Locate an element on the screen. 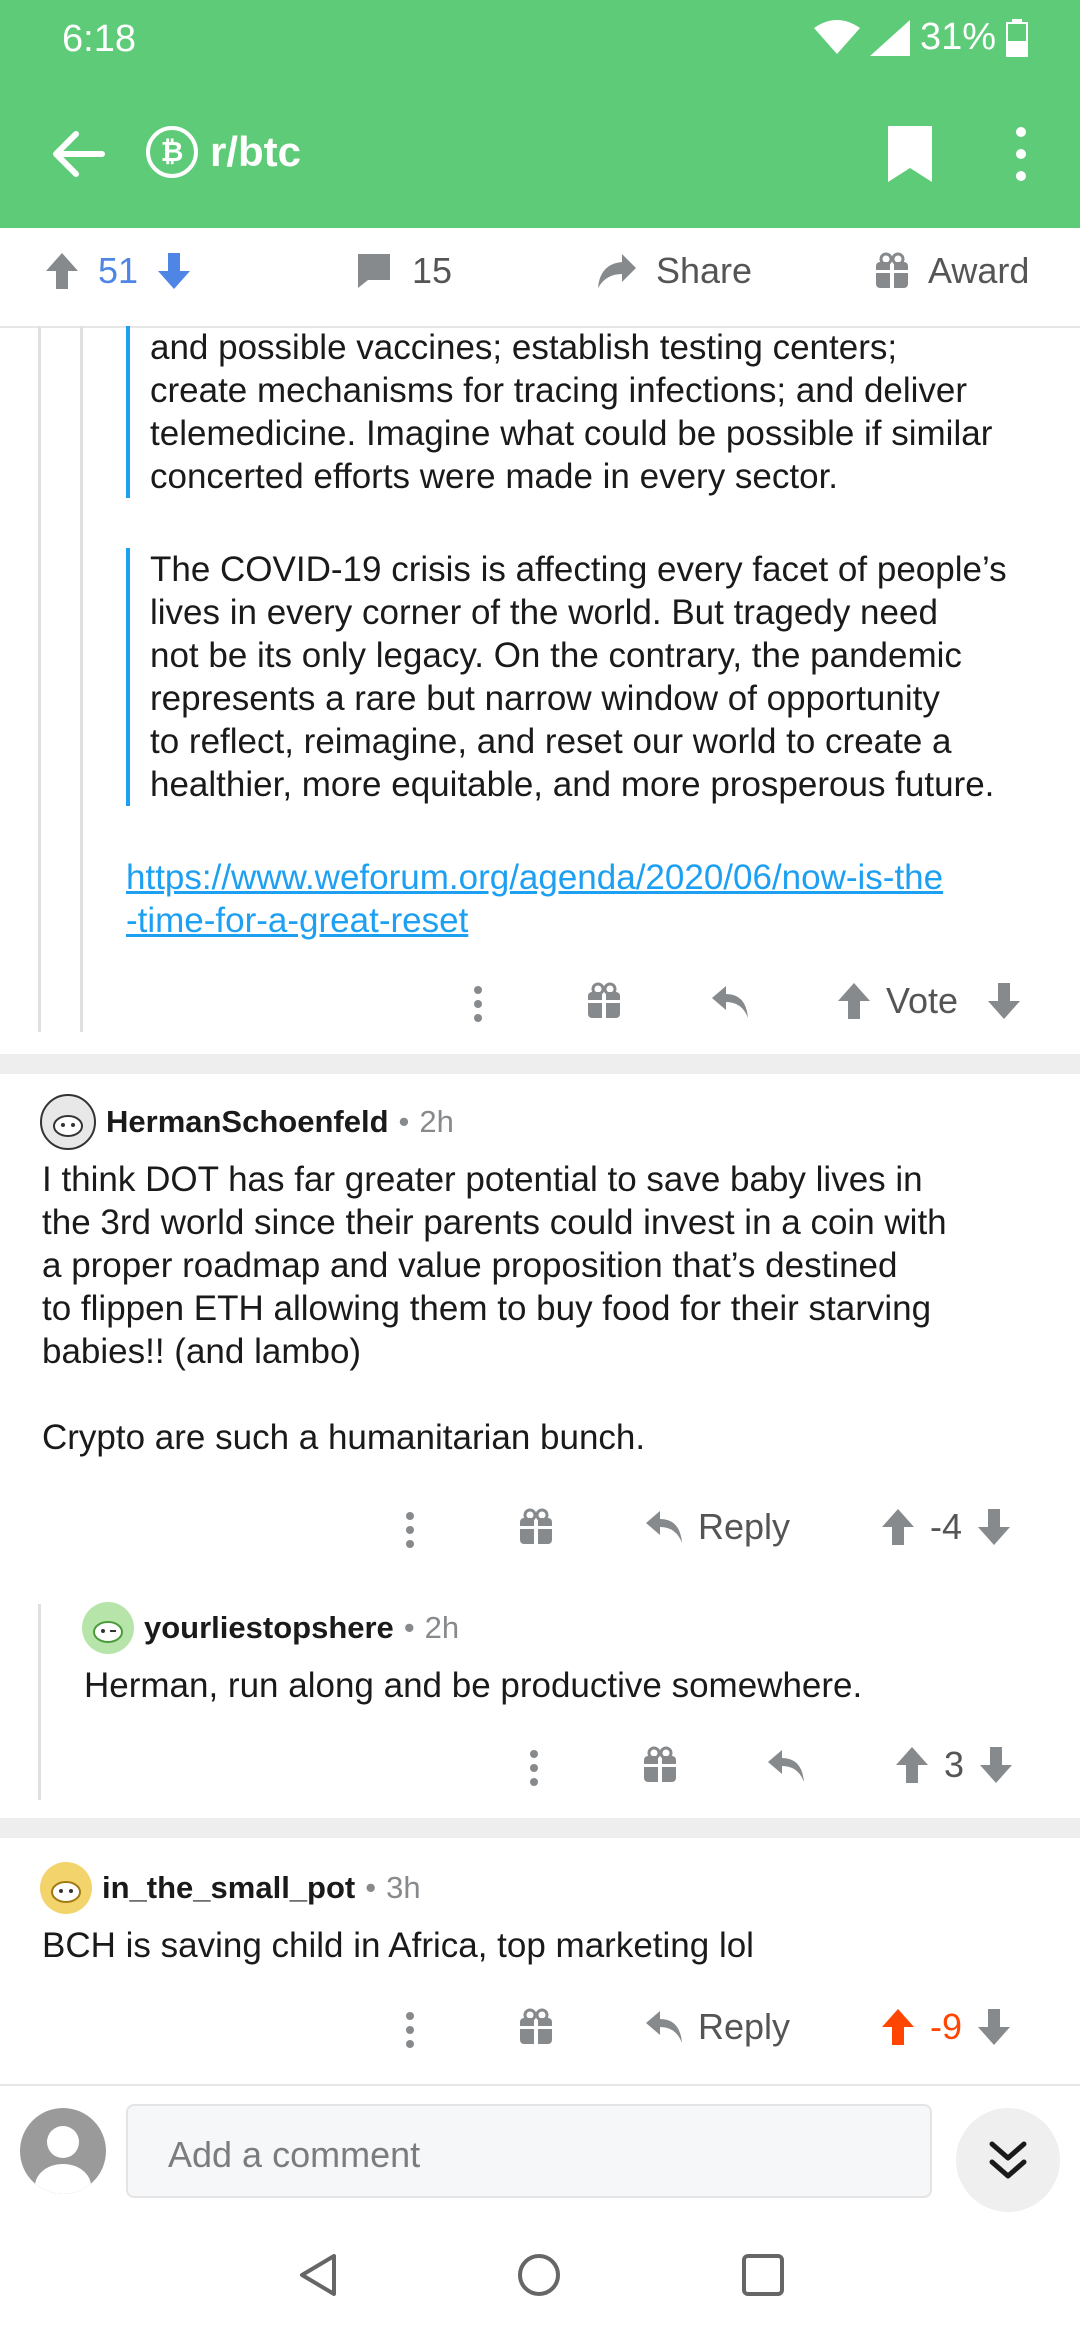  comment-composer: Add a comment is located at coordinates (540, 2150).